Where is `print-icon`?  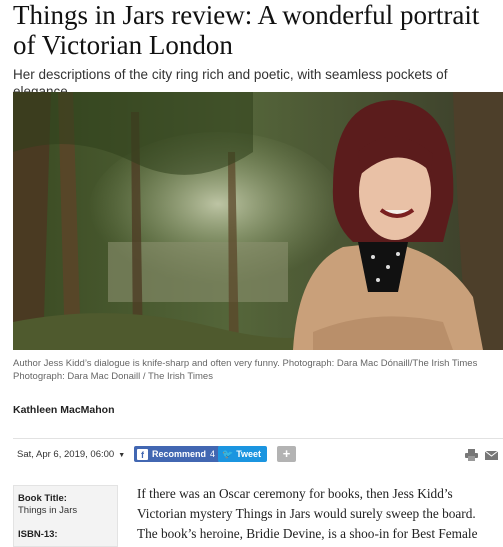
print-icon is located at coordinates (471, 455).